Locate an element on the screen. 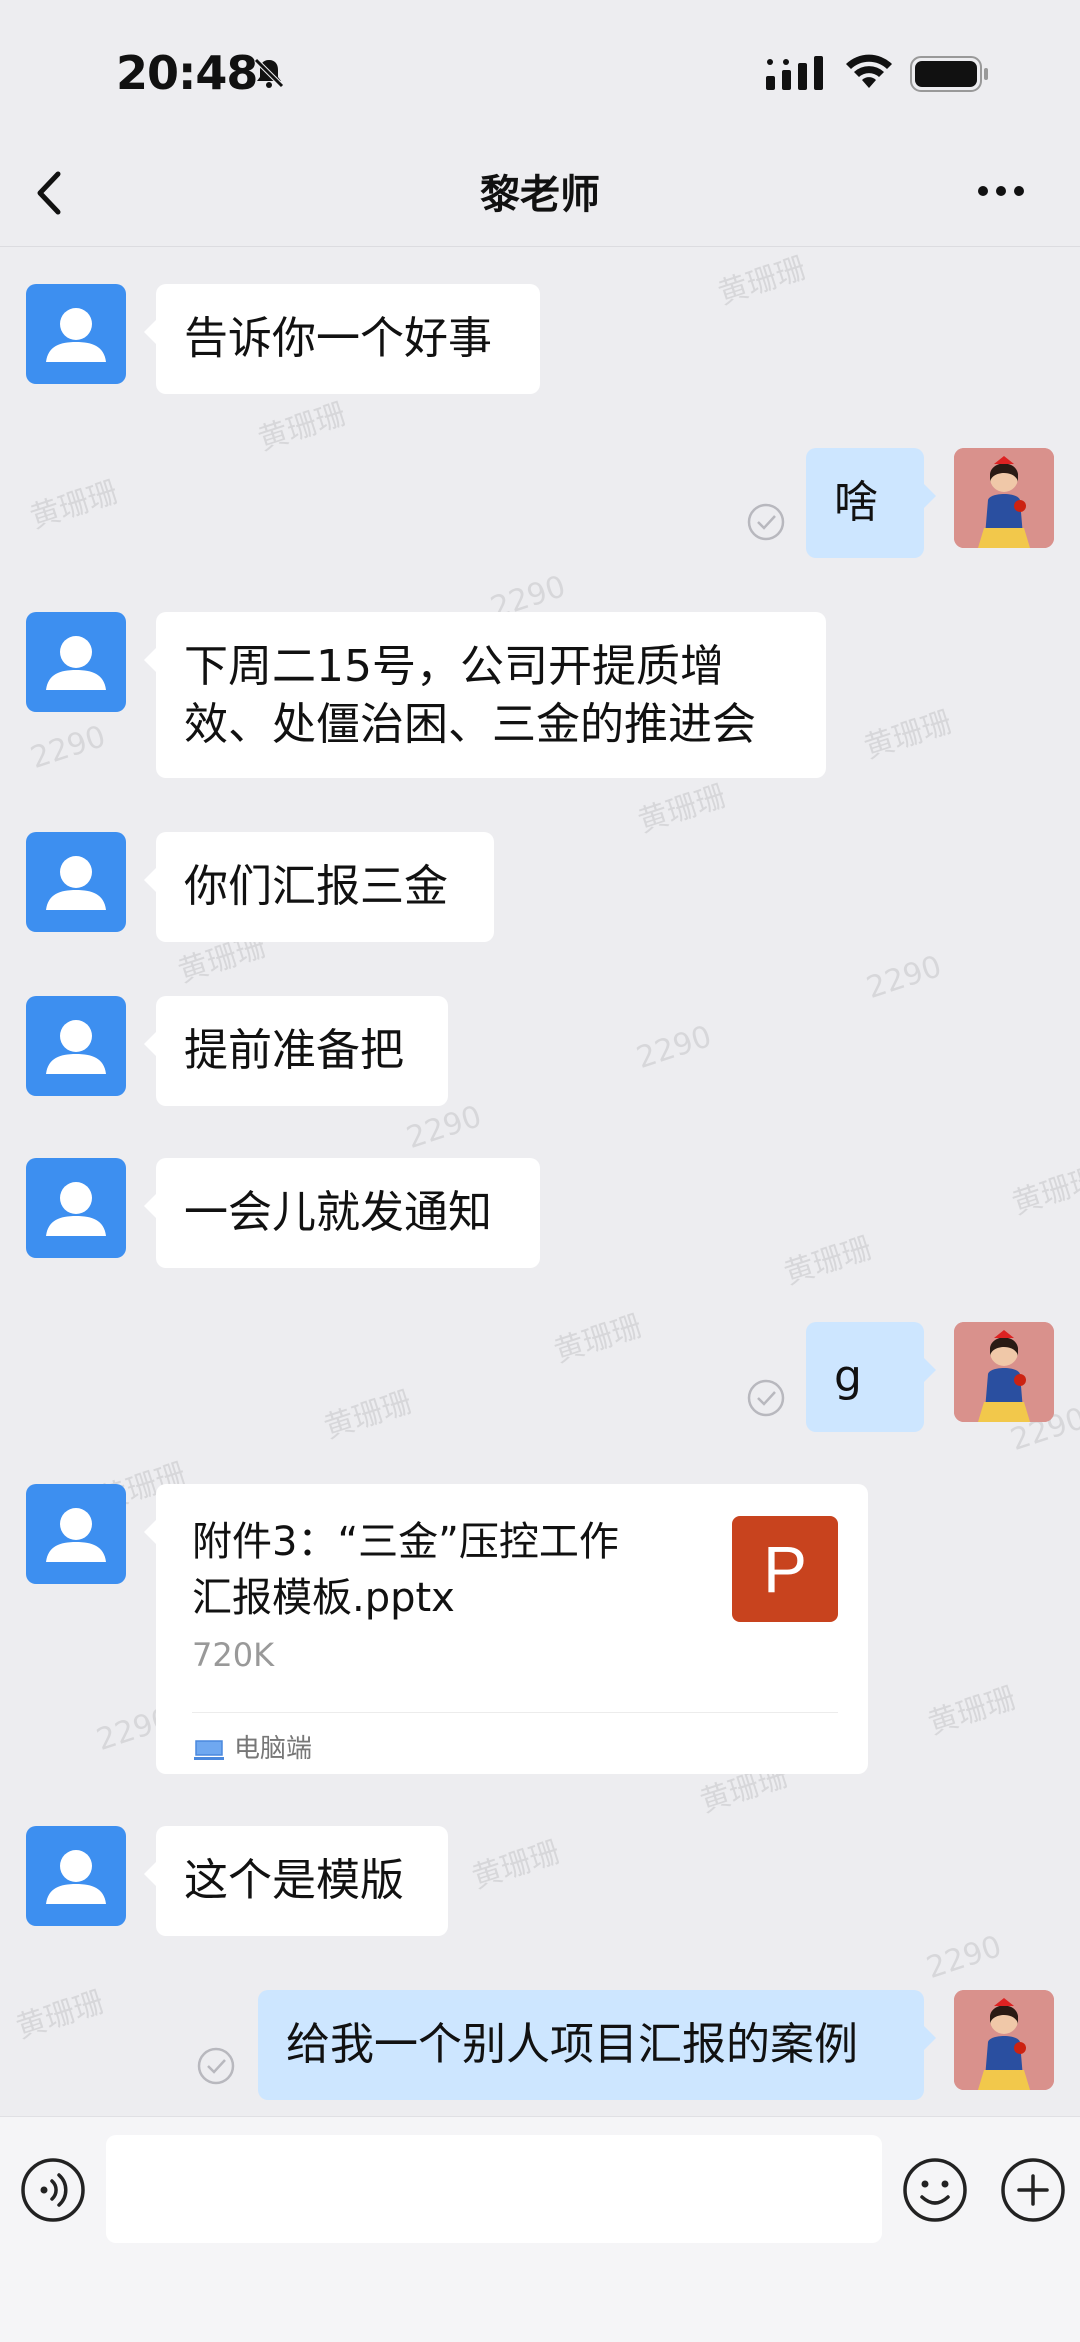  message-bubble-incoming: 这个是模版 is located at coordinates (296, 1881).